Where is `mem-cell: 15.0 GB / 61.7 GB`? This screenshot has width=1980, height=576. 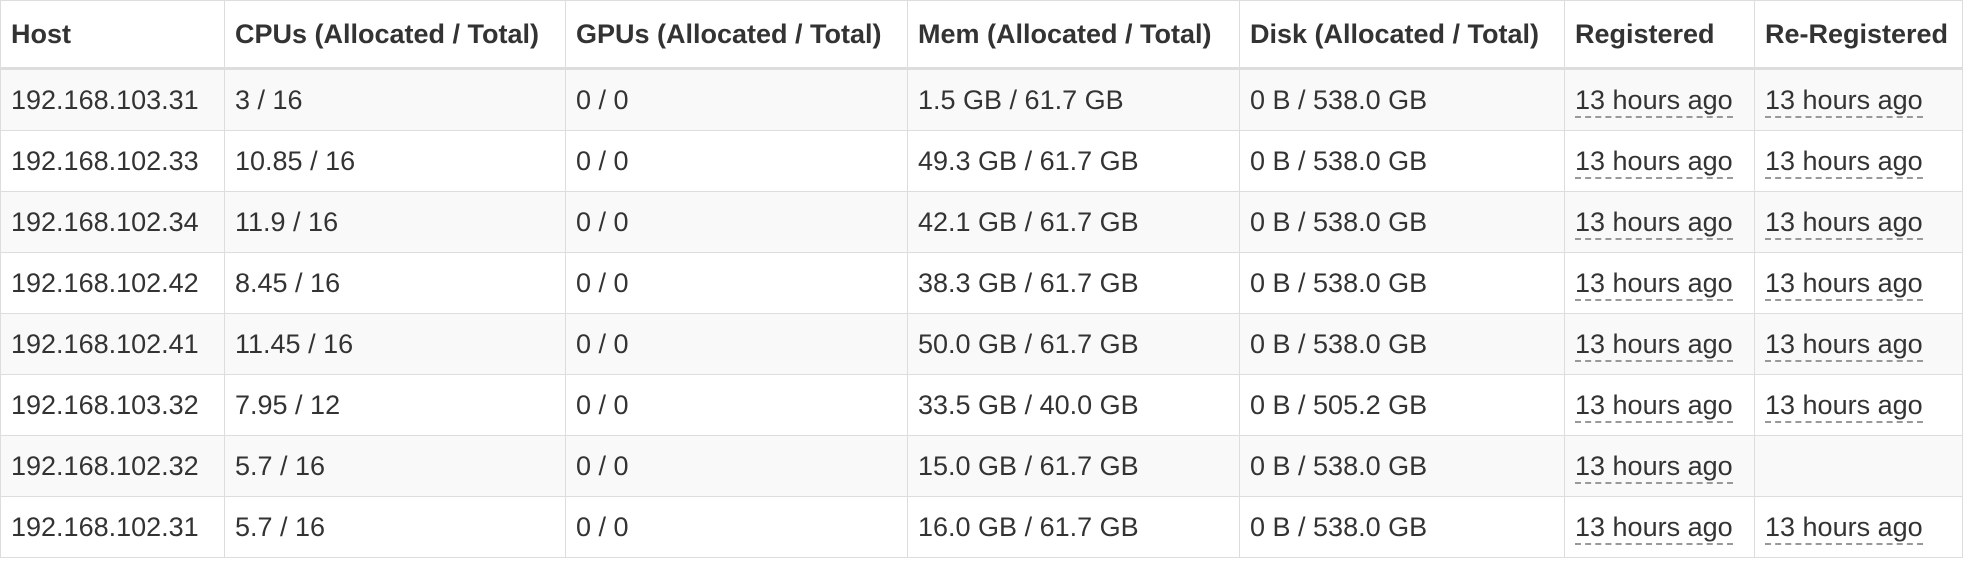
mem-cell: 15.0 GB / 61.7 GB is located at coordinates (1073, 466).